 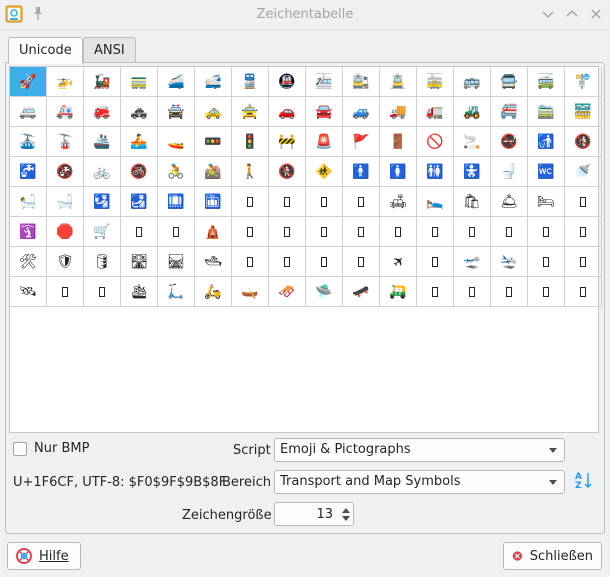 I want to click on char-cell: 🚕, so click(x=213, y=112).